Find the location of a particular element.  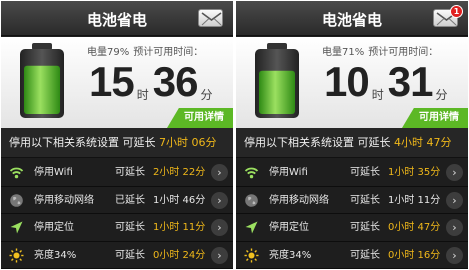

setting-row-mobile-network: 停用移动网络 已延长 1小时 46分 › is located at coordinates (117, 200).